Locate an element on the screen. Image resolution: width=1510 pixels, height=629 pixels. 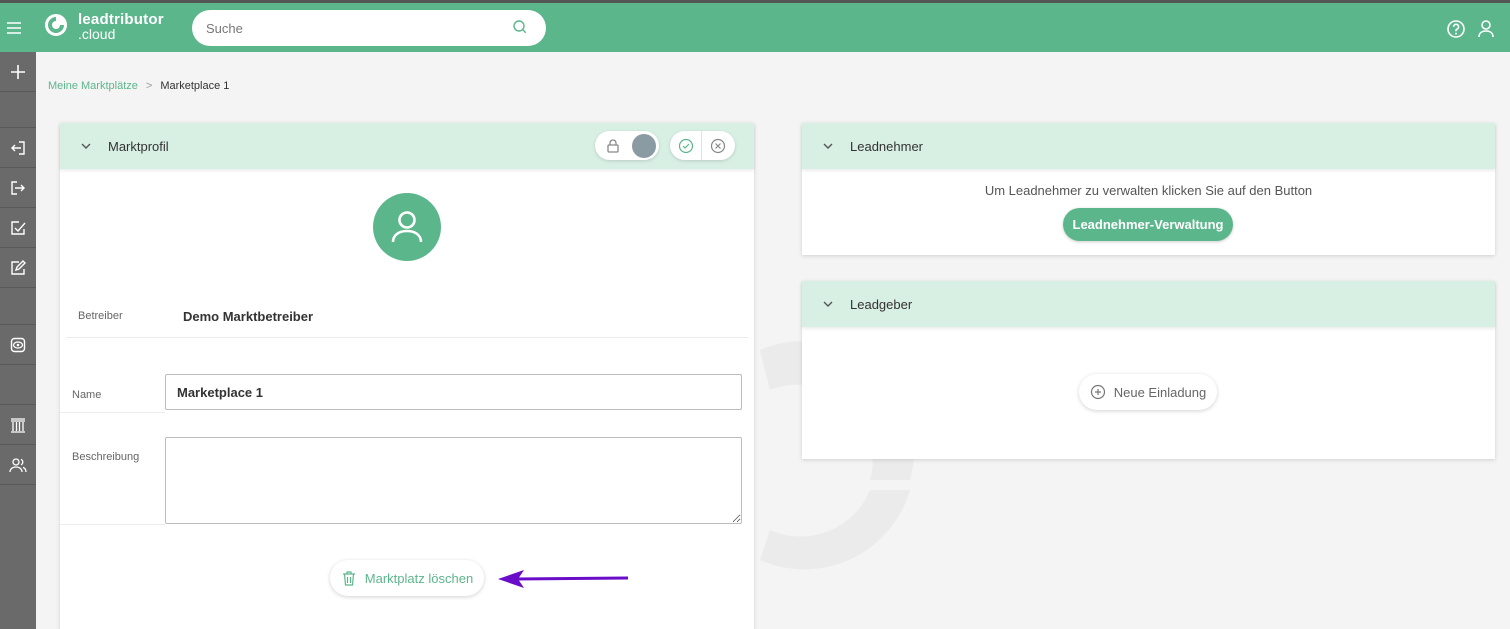
sidebar-item-edit is located at coordinates (18, 268).